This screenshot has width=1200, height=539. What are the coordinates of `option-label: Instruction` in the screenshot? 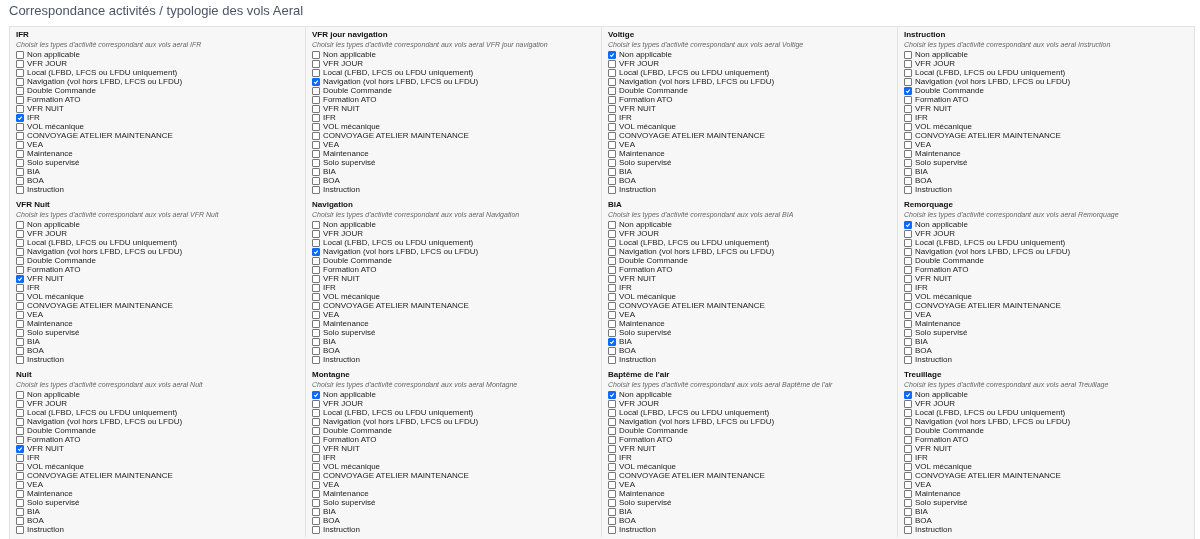 It's located at (45, 529).